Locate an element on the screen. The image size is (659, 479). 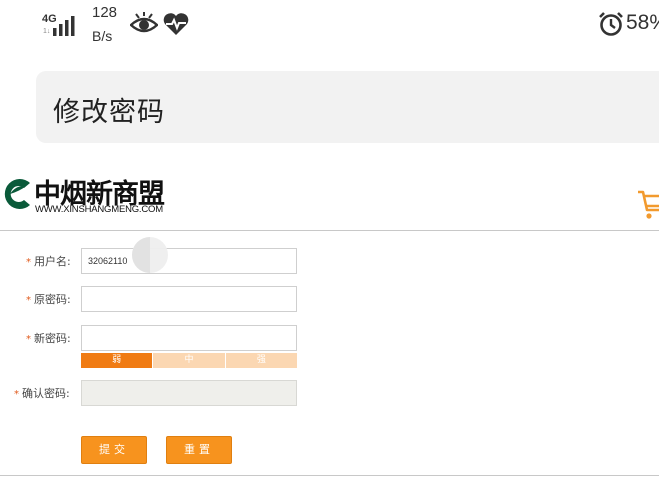
username-label-text: 用户名: is located at coordinates (52, 261).